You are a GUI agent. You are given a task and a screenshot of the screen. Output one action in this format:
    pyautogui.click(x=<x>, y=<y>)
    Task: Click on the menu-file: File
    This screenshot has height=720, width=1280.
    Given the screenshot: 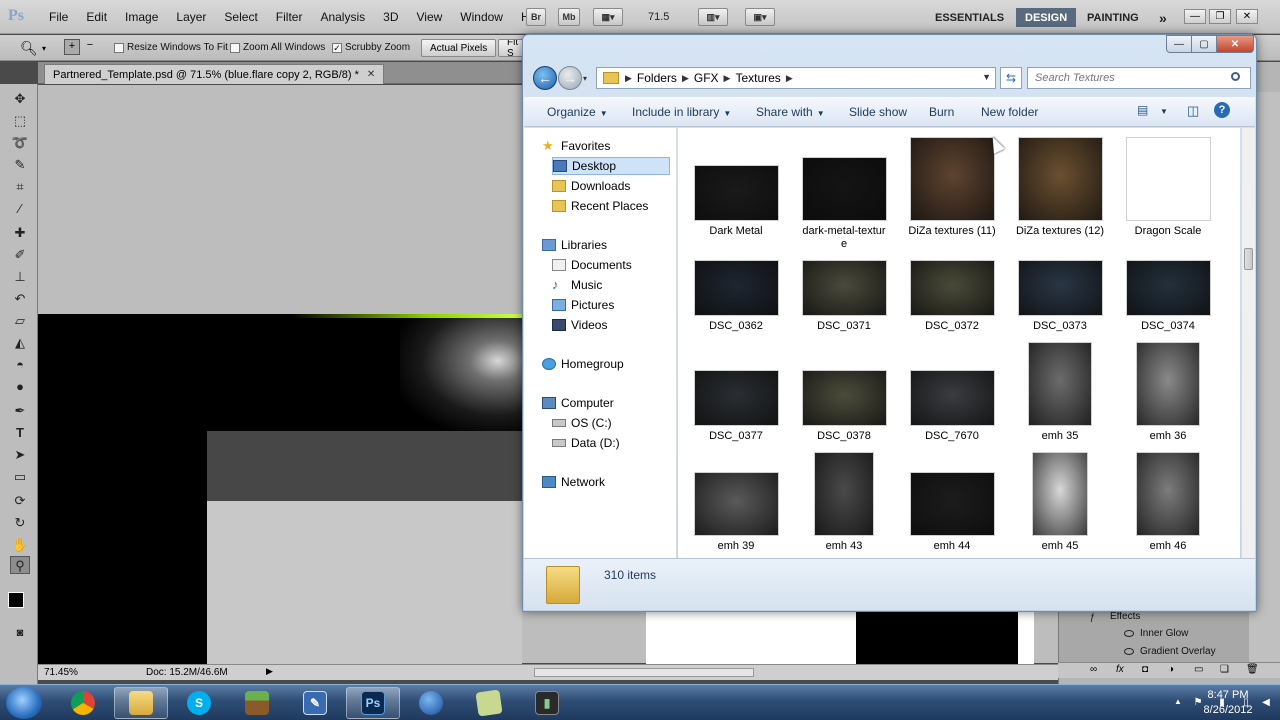 What is the action you would take?
    pyautogui.click(x=58, y=17)
    